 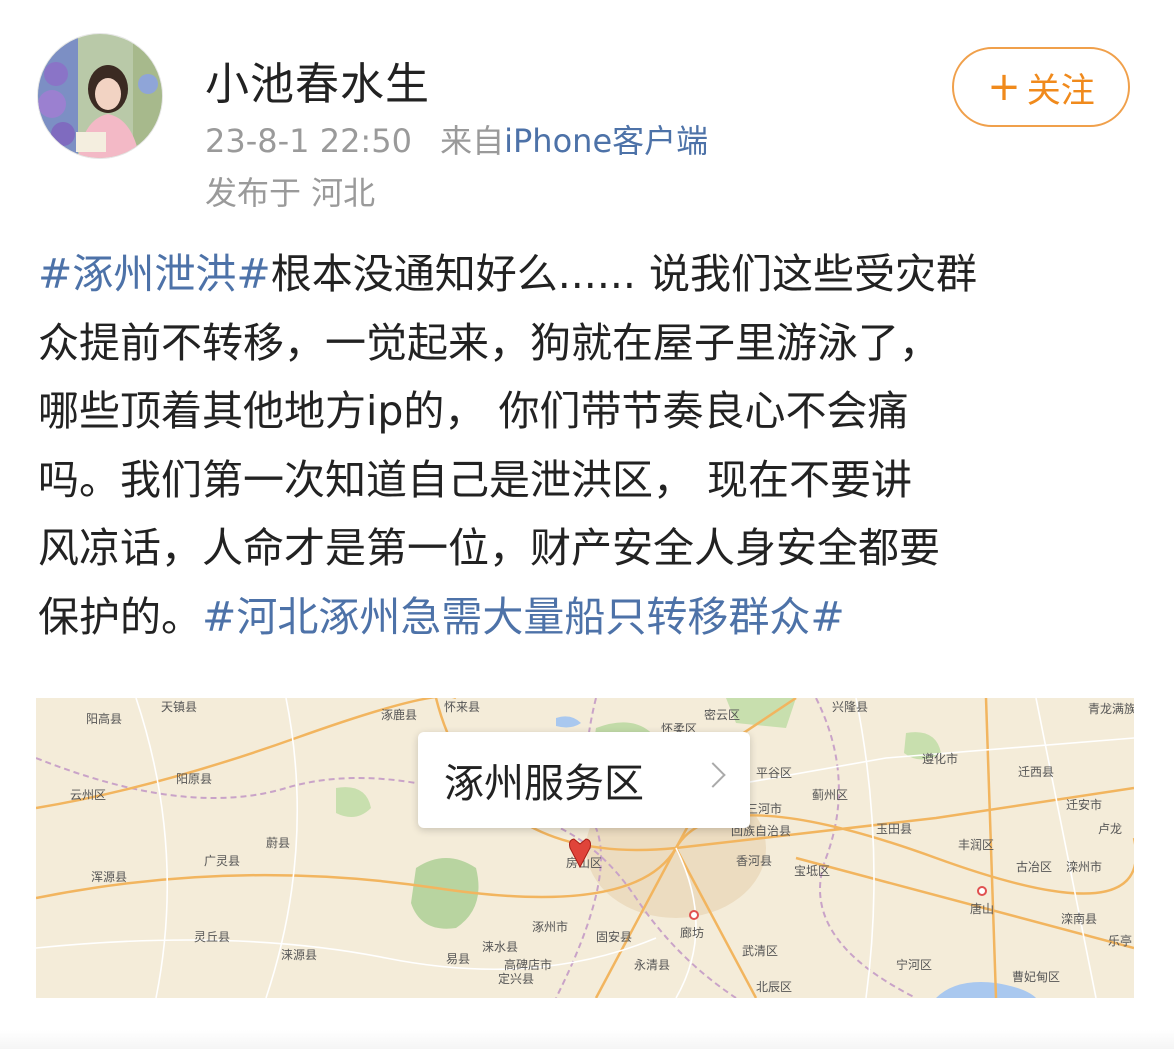 I want to click on map-place-label: 迁西县, so click(x=1036, y=772).